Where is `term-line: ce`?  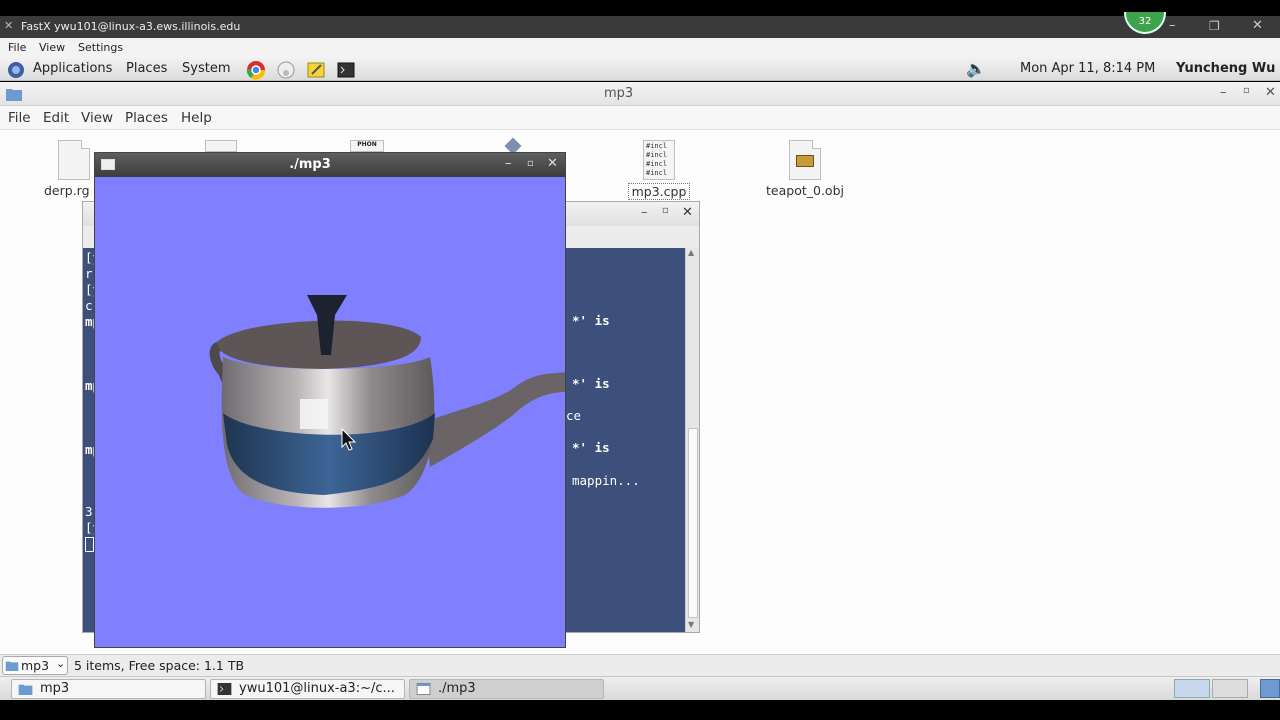 term-line: ce is located at coordinates (574, 415).